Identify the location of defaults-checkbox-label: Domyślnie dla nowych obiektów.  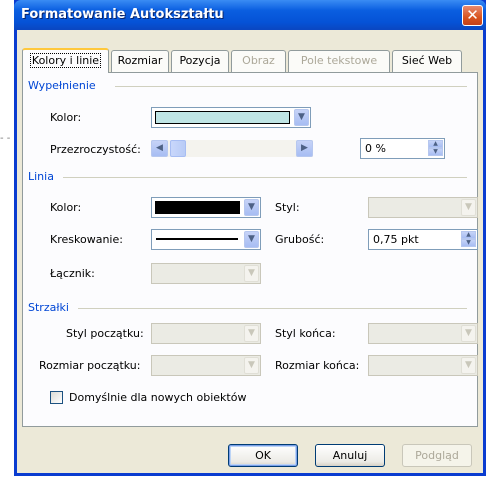
(157, 397).